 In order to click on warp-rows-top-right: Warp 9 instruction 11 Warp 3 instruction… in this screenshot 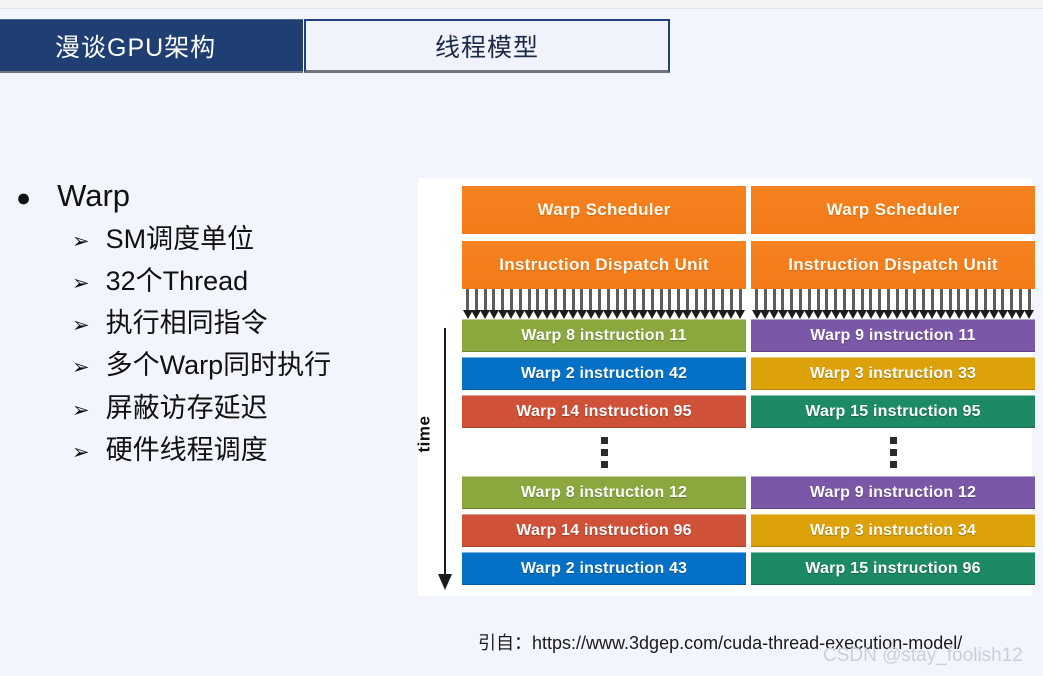, I will do `click(893, 373)`.